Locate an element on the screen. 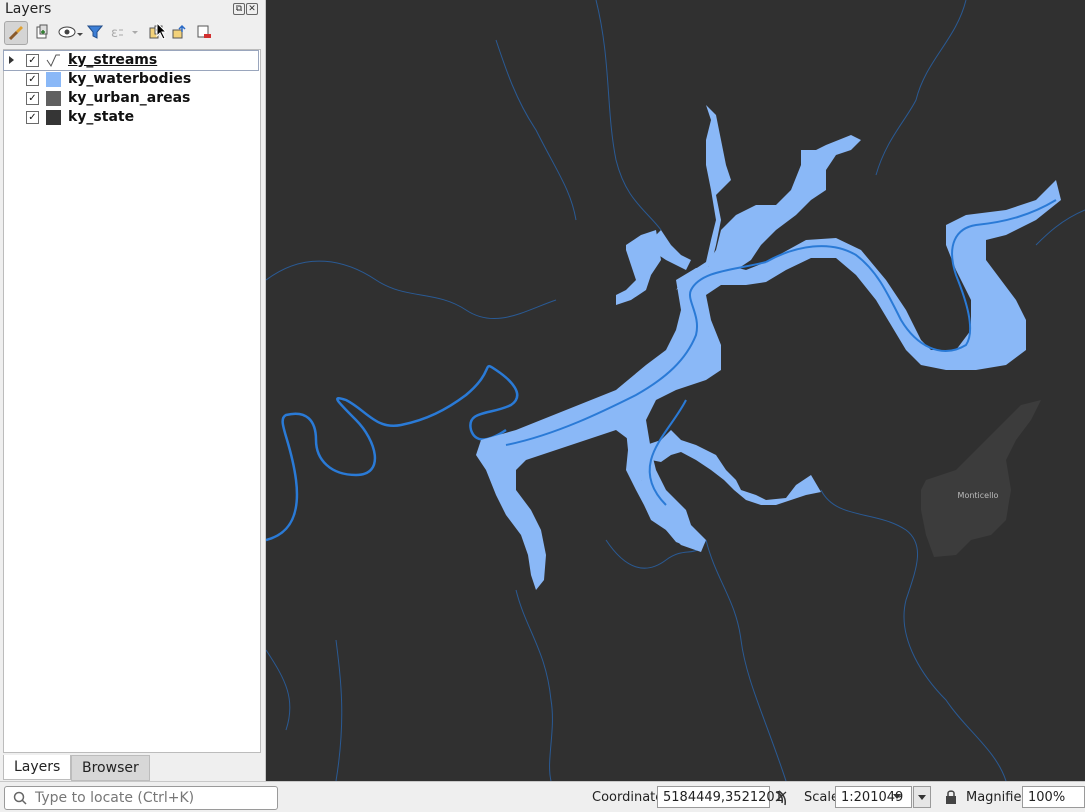  layer-name: ky_state is located at coordinates (101, 117).